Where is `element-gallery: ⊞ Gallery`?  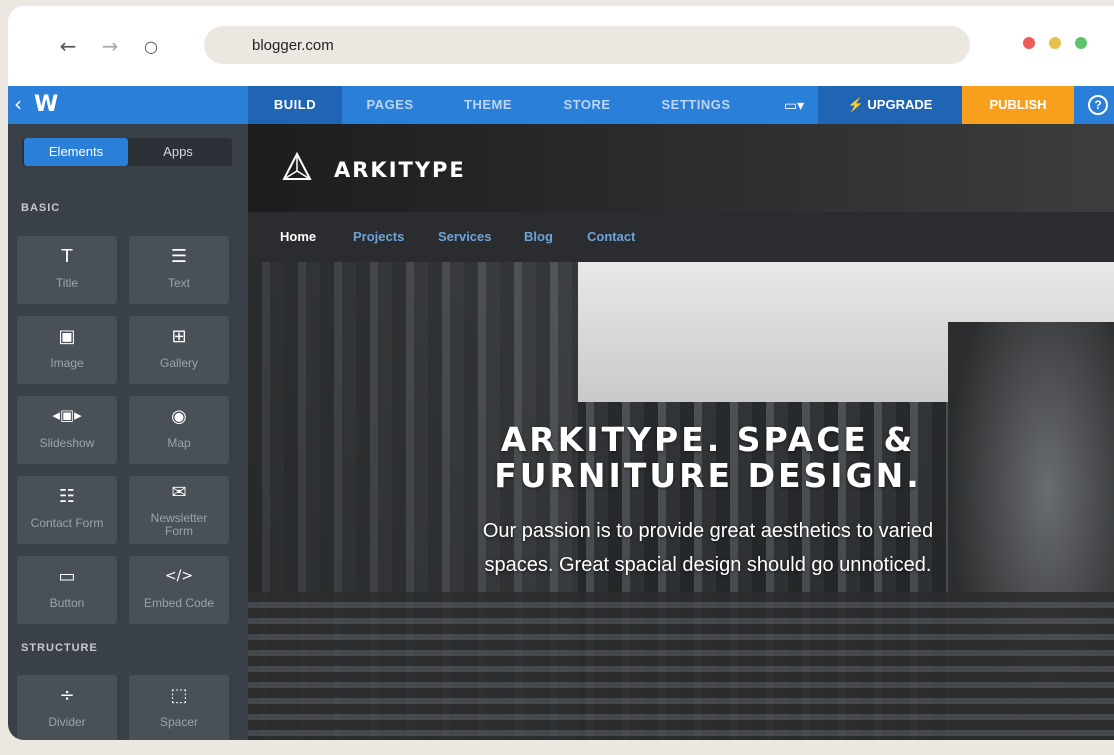 element-gallery: ⊞ Gallery is located at coordinates (179, 350).